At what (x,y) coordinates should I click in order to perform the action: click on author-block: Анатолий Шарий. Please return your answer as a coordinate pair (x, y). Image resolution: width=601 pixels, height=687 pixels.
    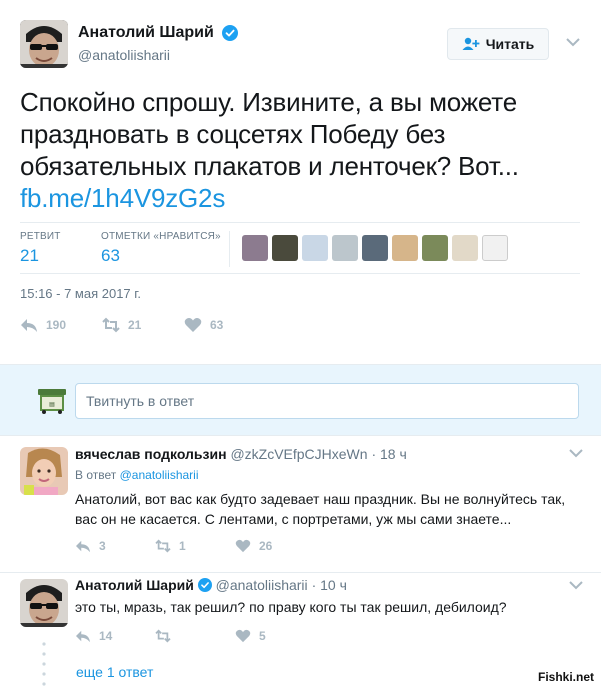
    Looking at the image, I should click on (158, 33).